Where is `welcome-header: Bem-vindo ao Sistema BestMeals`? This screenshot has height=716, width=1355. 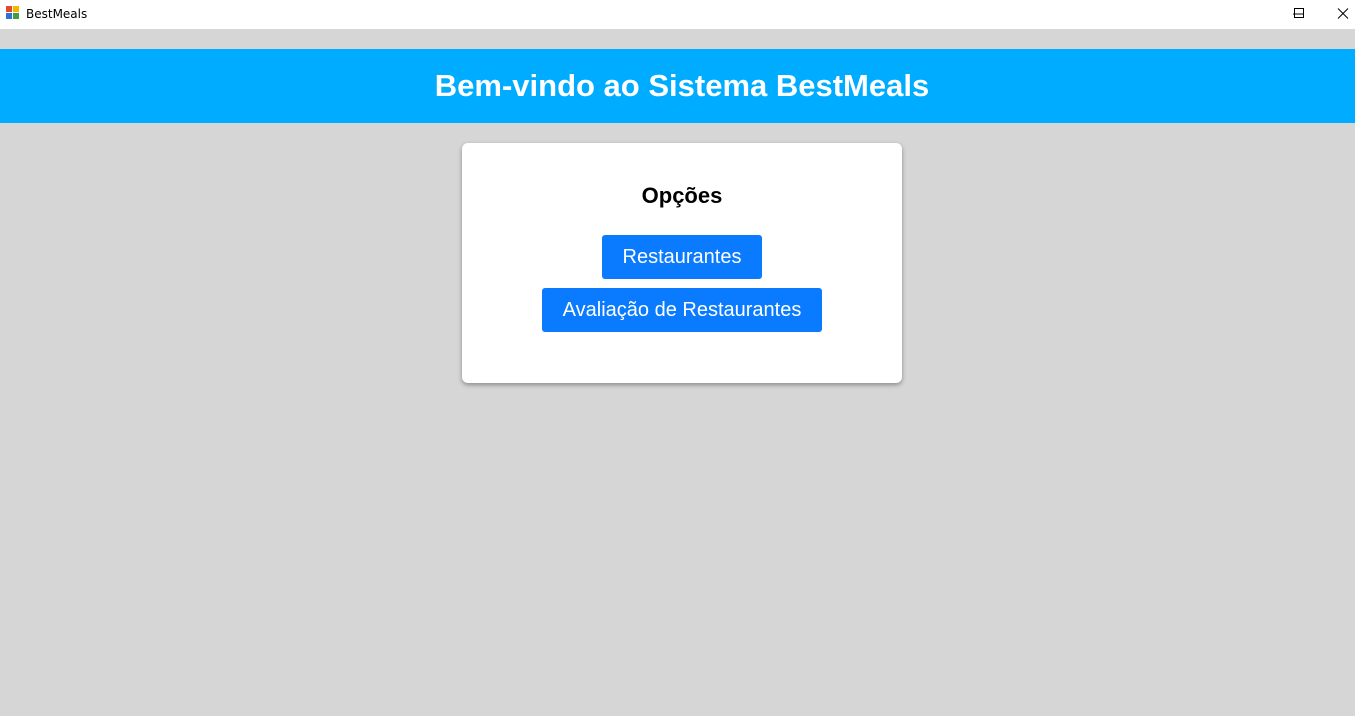 welcome-header: Bem-vindo ao Sistema BestMeals is located at coordinates (677, 86).